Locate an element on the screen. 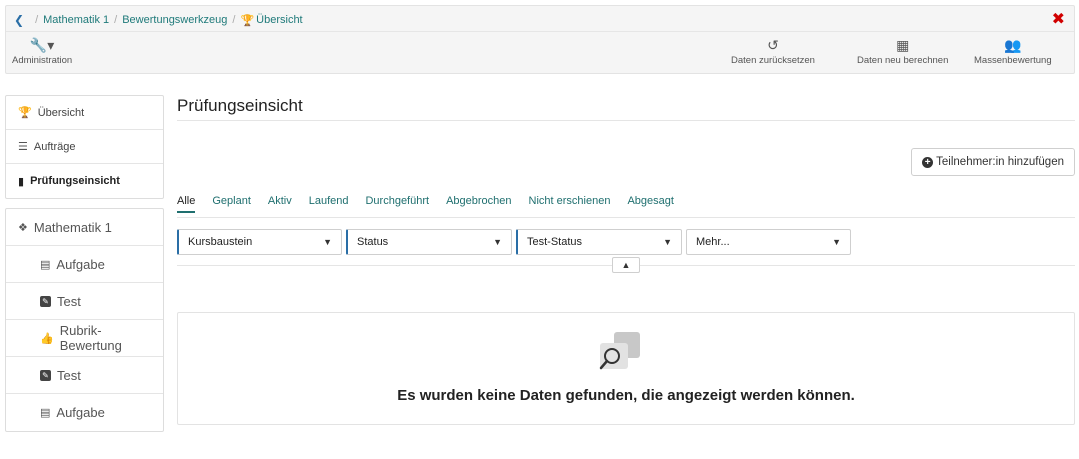  sidebar-item-label: Prüfungseinsicht is located at coordinates (75, 181).